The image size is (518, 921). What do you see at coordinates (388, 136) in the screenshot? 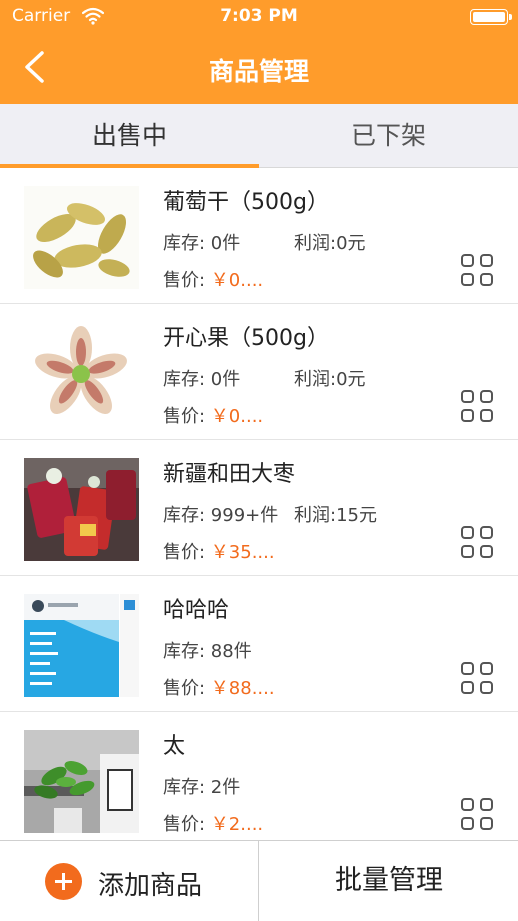
I see `tab-off-shelf: 已下架` at bounding box center [388, 136].